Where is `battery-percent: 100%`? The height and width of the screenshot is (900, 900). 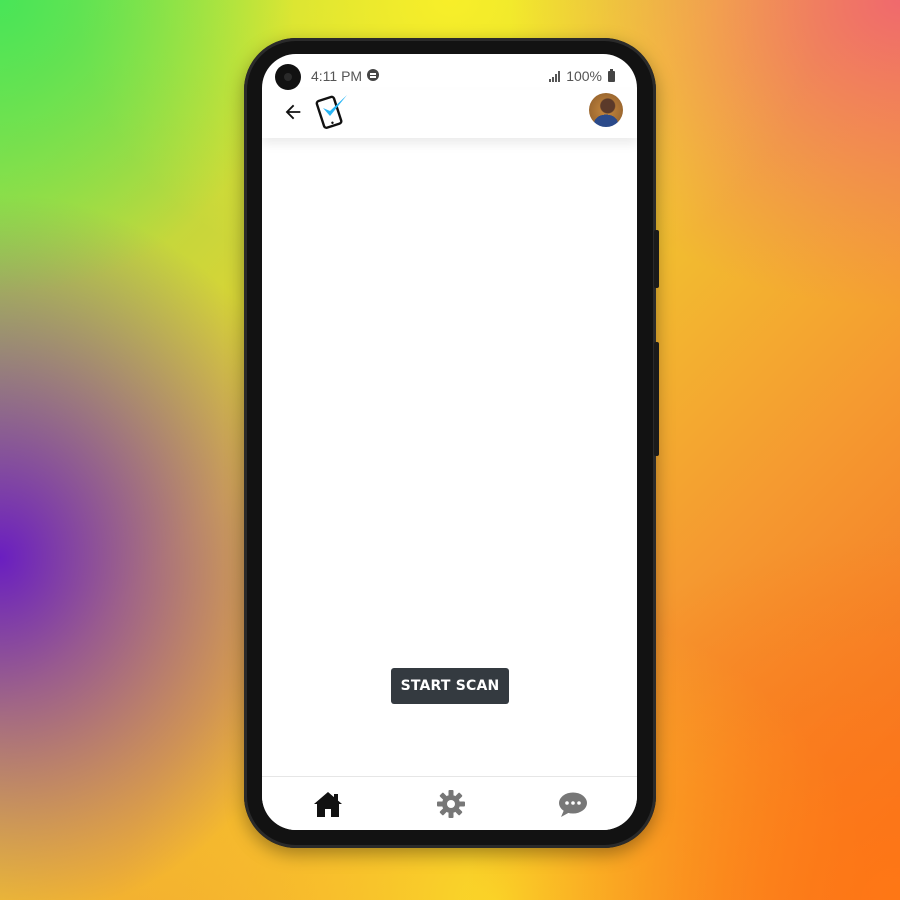
battery-percent: 100% is located at coordinates (584, 76).